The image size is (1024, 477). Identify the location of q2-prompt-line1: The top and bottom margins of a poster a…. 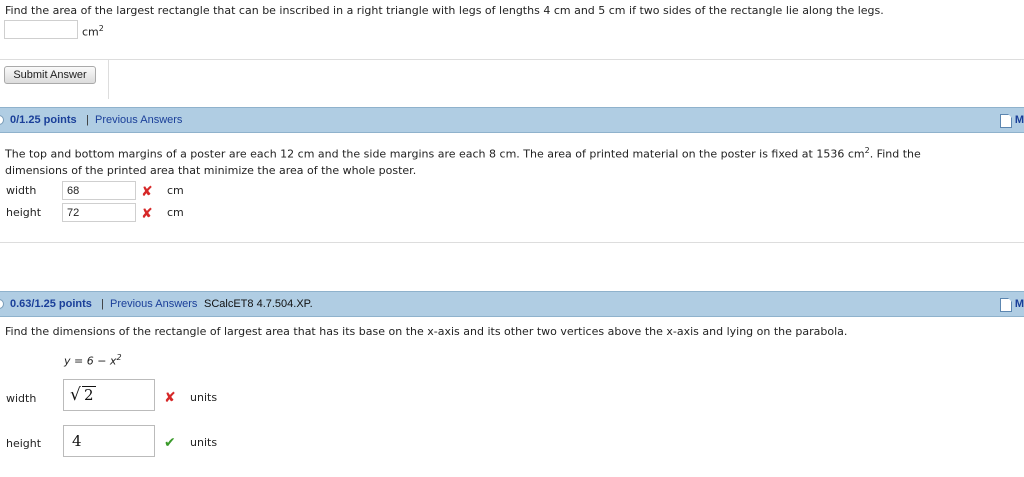
(463, 153).